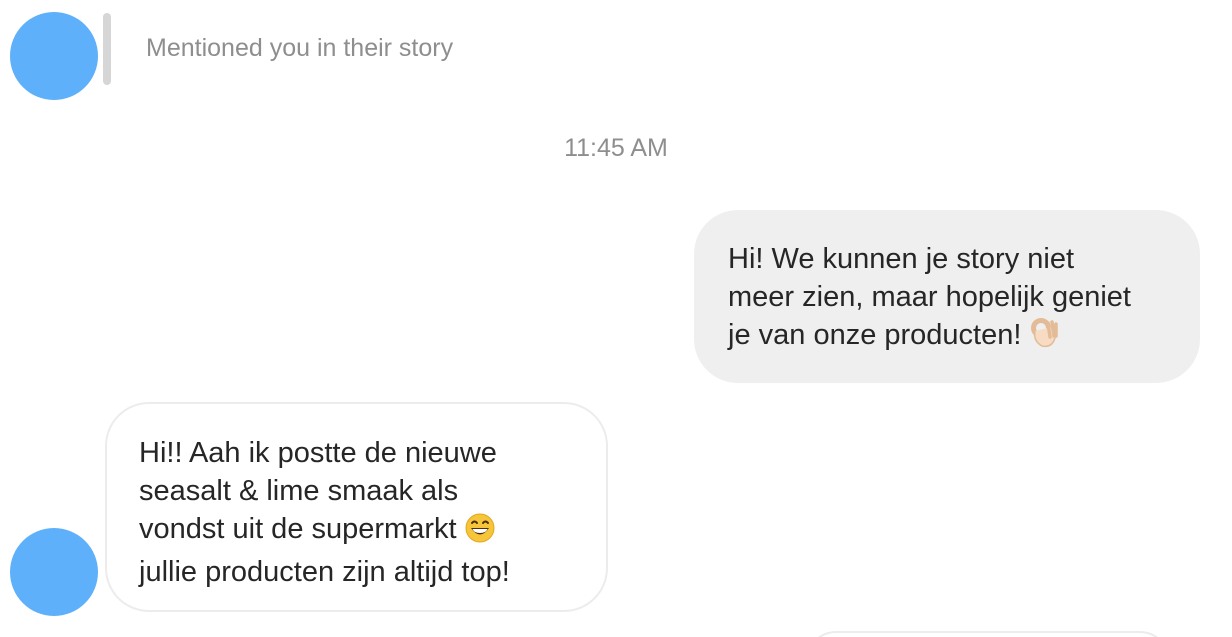 This screenshot has height=637, width=1232. What do you see at coordinates (1044, 338) in the screenshot?
I see `ok-hand-emoji-icon` at bounding box center [1044, 338].